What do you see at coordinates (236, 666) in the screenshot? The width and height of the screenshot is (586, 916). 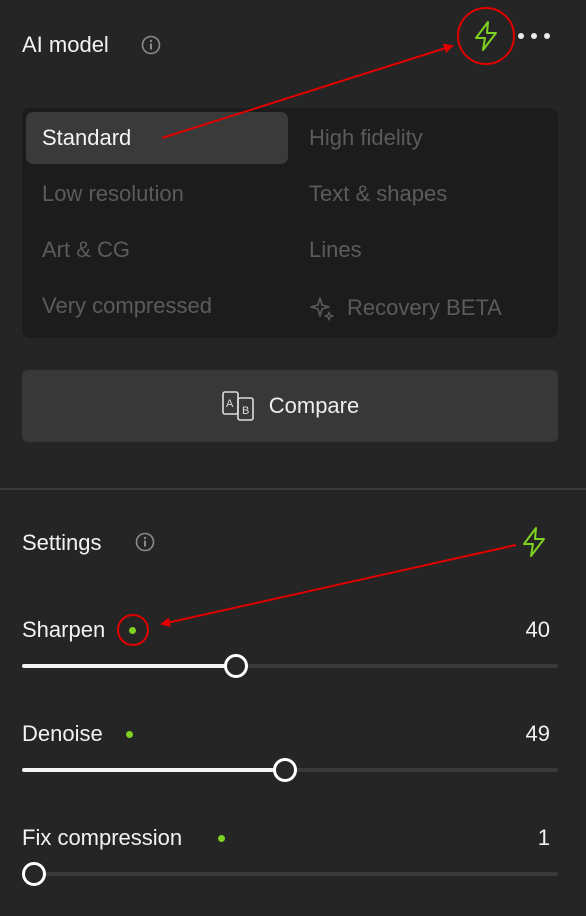 I see `sharpen-slider-thumb` at bounding box center [236, 666].